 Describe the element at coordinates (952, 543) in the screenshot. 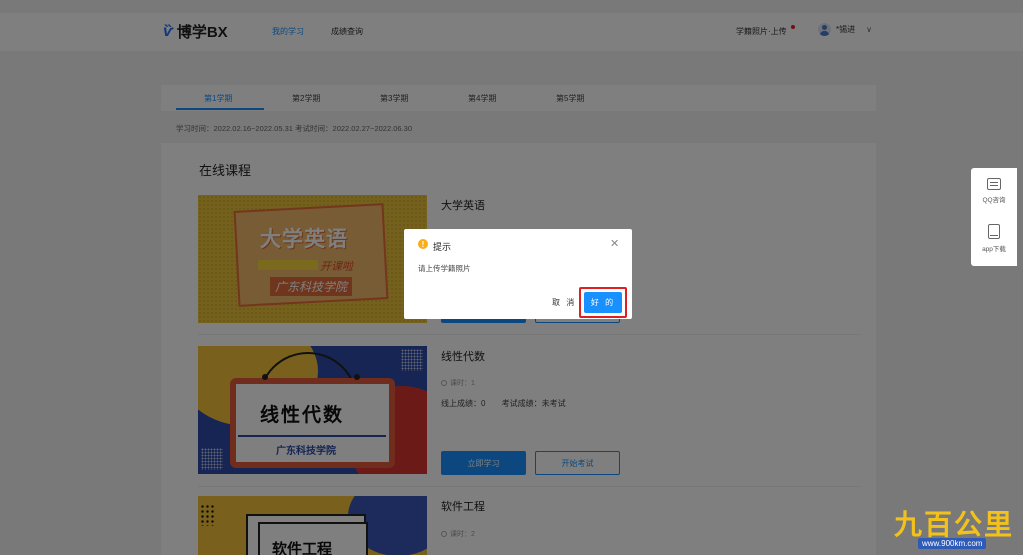

I see `watermark-url: www.900km.com` at that location.